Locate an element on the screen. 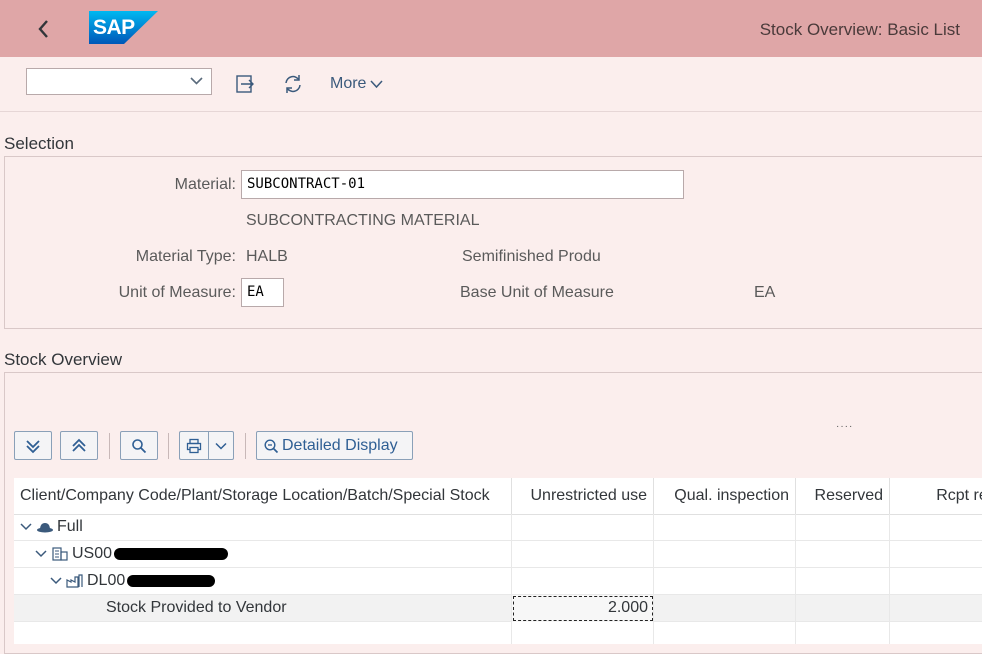  selection-title: Selection is located at coordinates (39, 143).